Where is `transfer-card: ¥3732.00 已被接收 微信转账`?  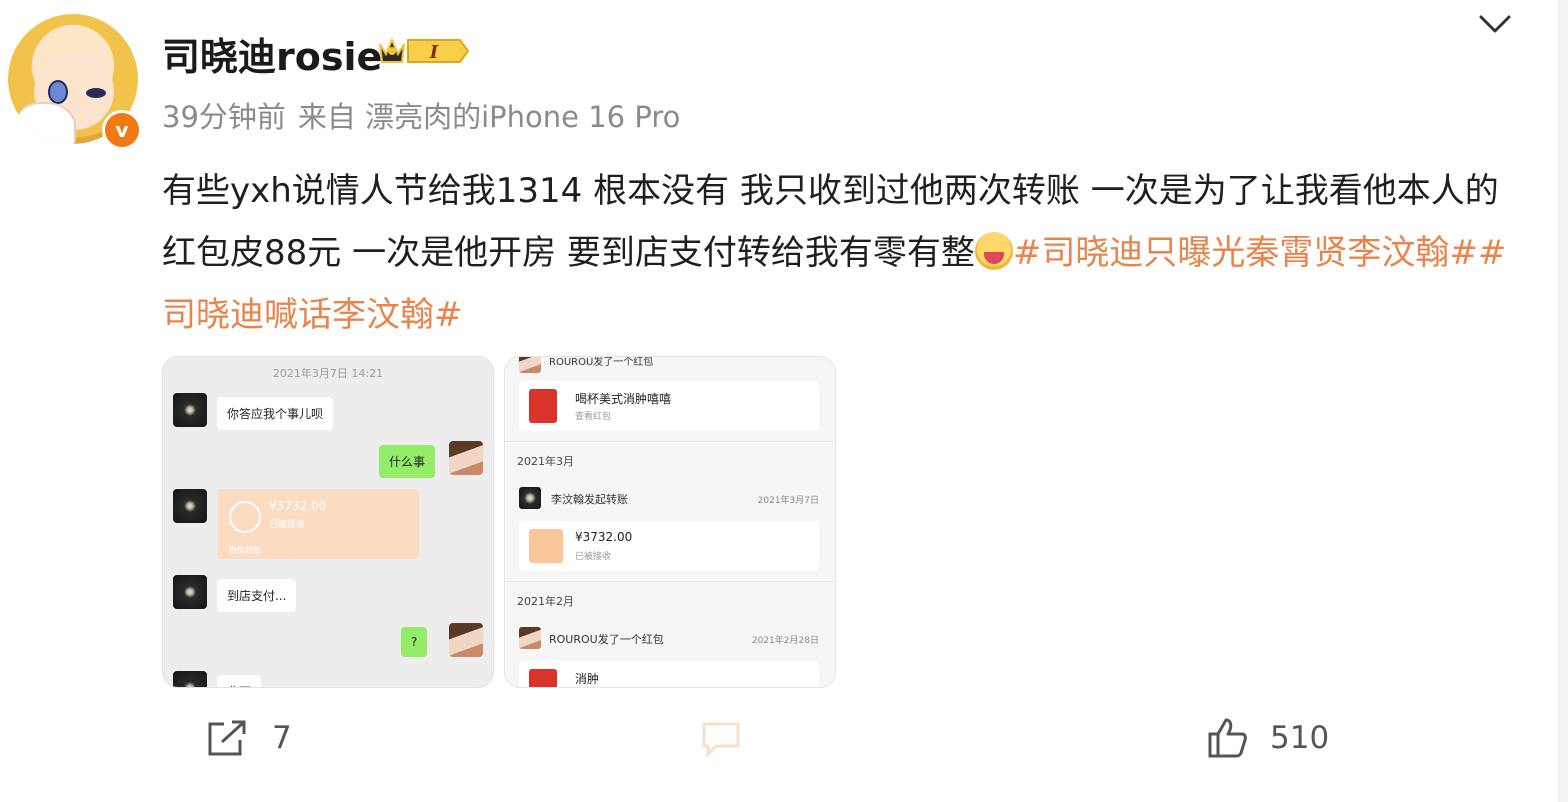
transfer-card: ¥3732.00 已被接收 微信转账 is located at coordinates (318, 524).